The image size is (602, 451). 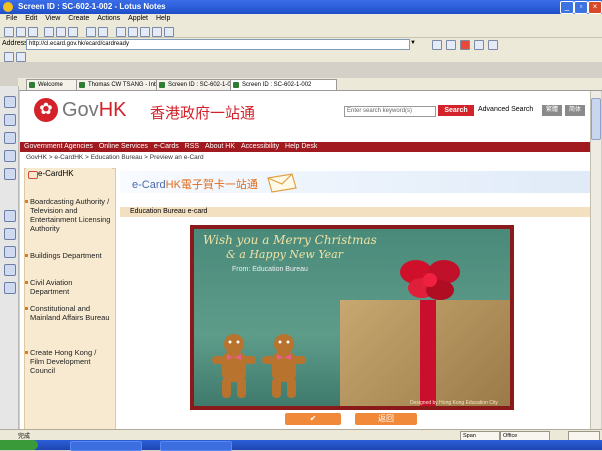 What do you see at coordinates (390, 111) in the screenshot?
I see `search-input: Enter search keyword(s)` at bounding box center [390, 111].